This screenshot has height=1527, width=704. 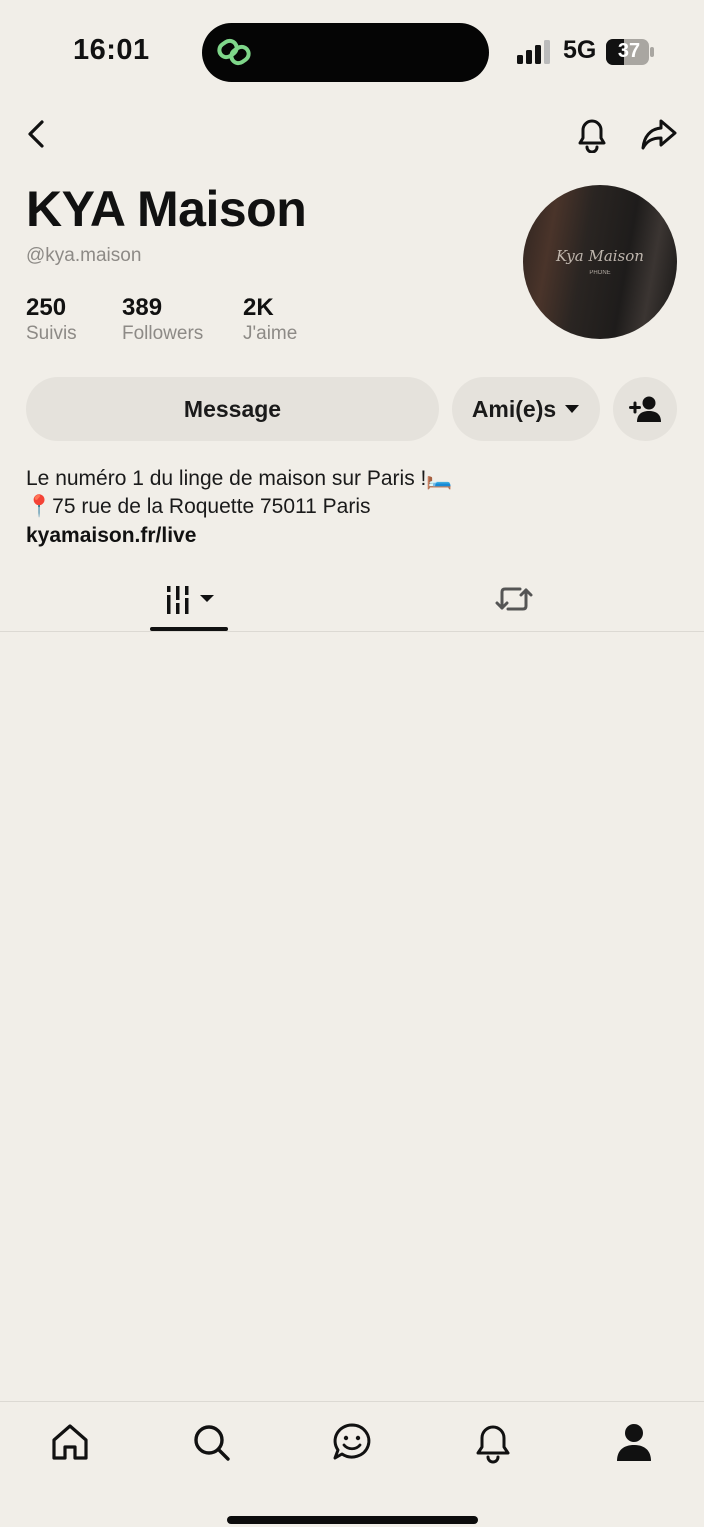 What do you see at coordinates (111, 536) in the screenshot?
I see `bio-link: kyamaison.fr/live` at bounding box center [111, 536].